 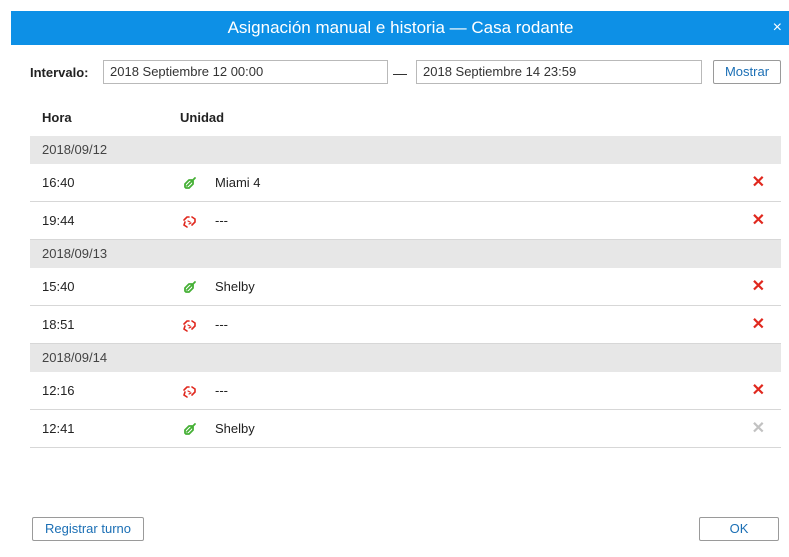 What do you see at coordinates (405, 150) in the screenshot?
I see `date-group-header: 2018/09/12` at bounding box center [405, 150].